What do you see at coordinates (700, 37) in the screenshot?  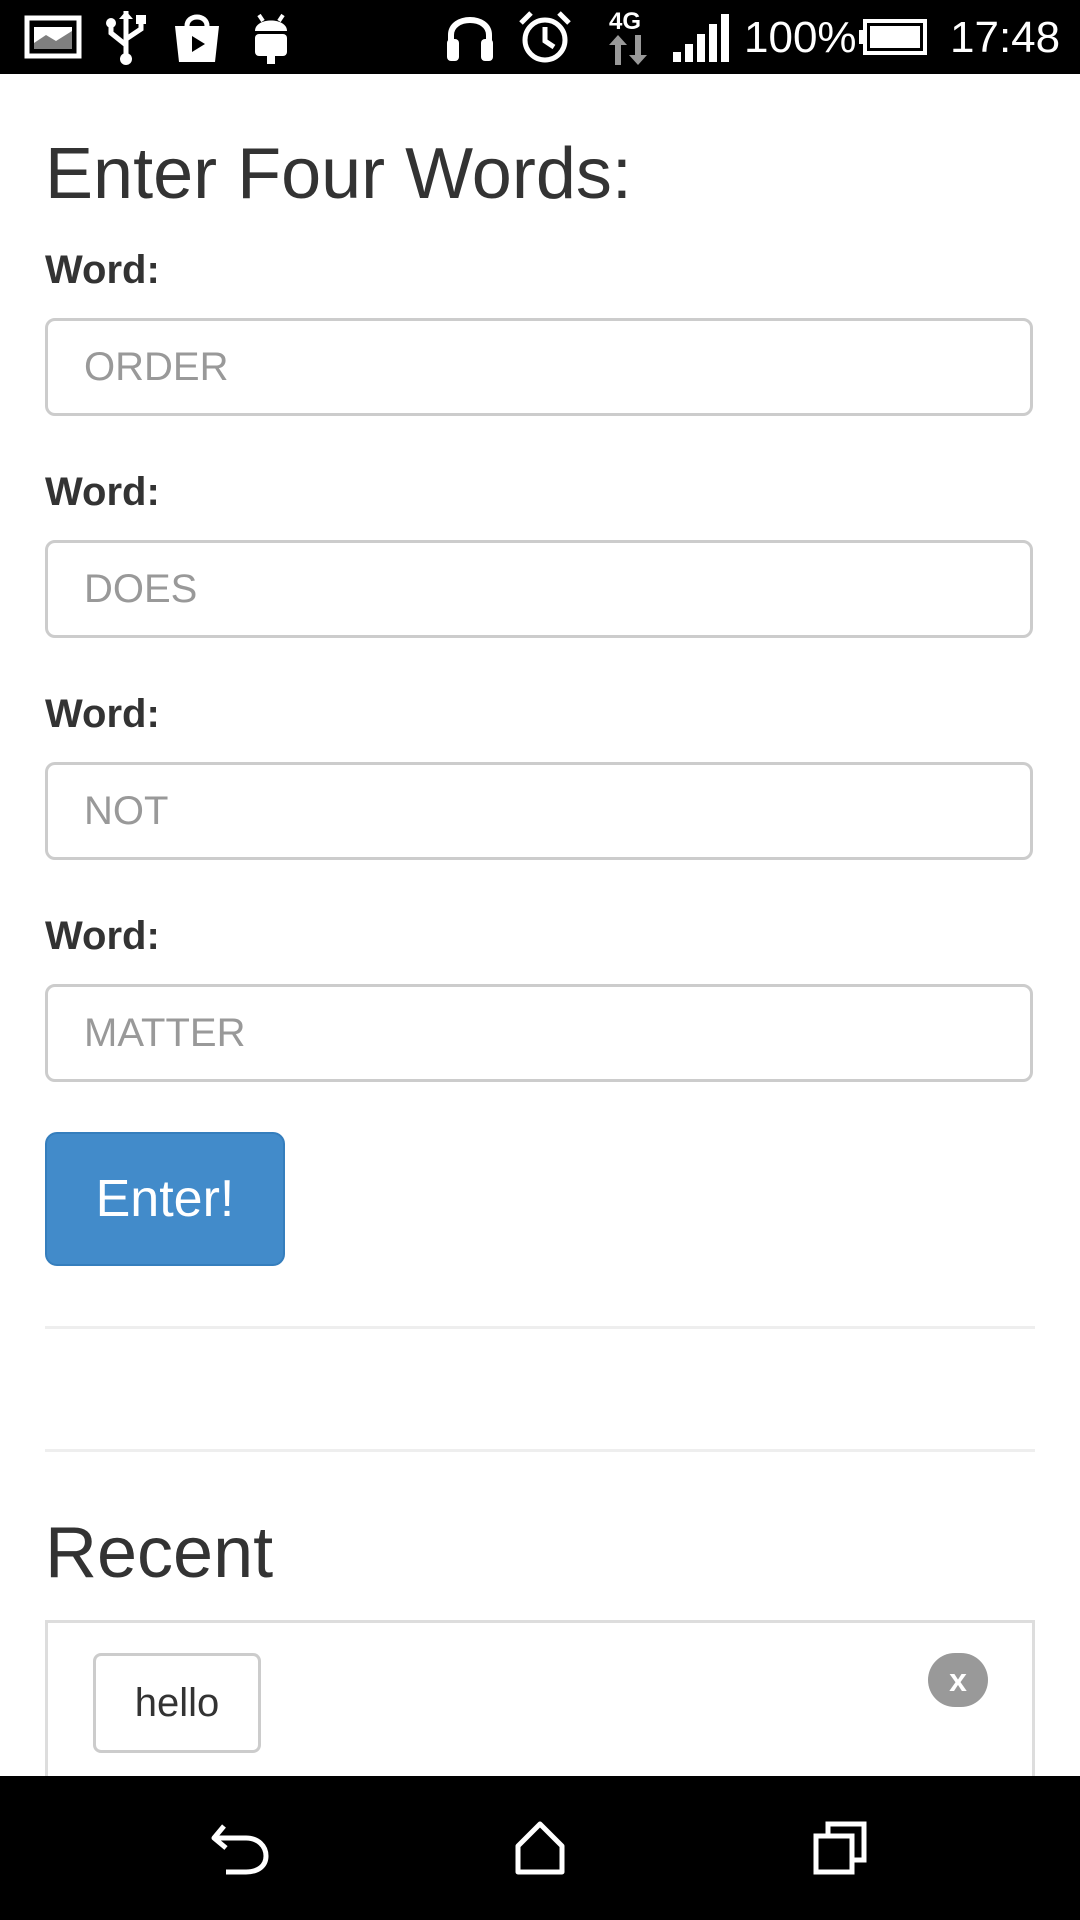 I see `signal-icon` at bounding box center [700, 37].